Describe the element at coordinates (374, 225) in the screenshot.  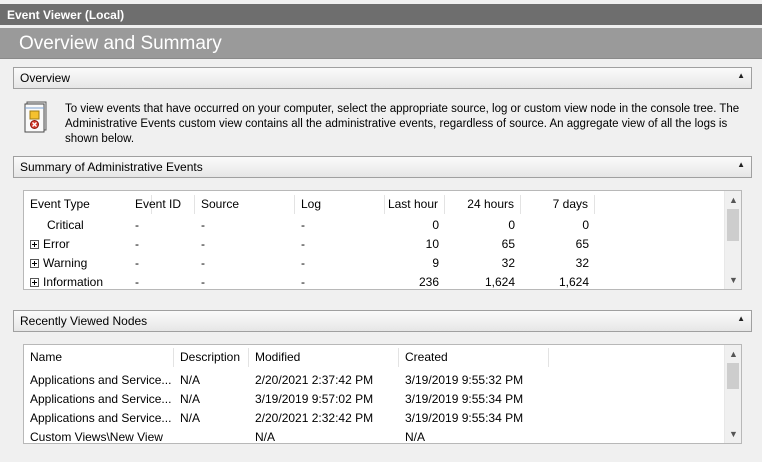
I see `summary-row-critical: Critical - - - 0 0 0` at that location.